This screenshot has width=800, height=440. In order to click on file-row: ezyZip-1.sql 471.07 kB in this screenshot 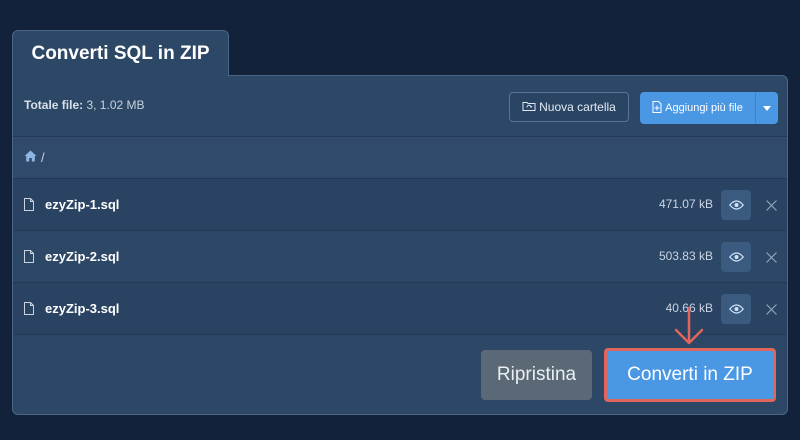, I will do `click(400, 205)`.